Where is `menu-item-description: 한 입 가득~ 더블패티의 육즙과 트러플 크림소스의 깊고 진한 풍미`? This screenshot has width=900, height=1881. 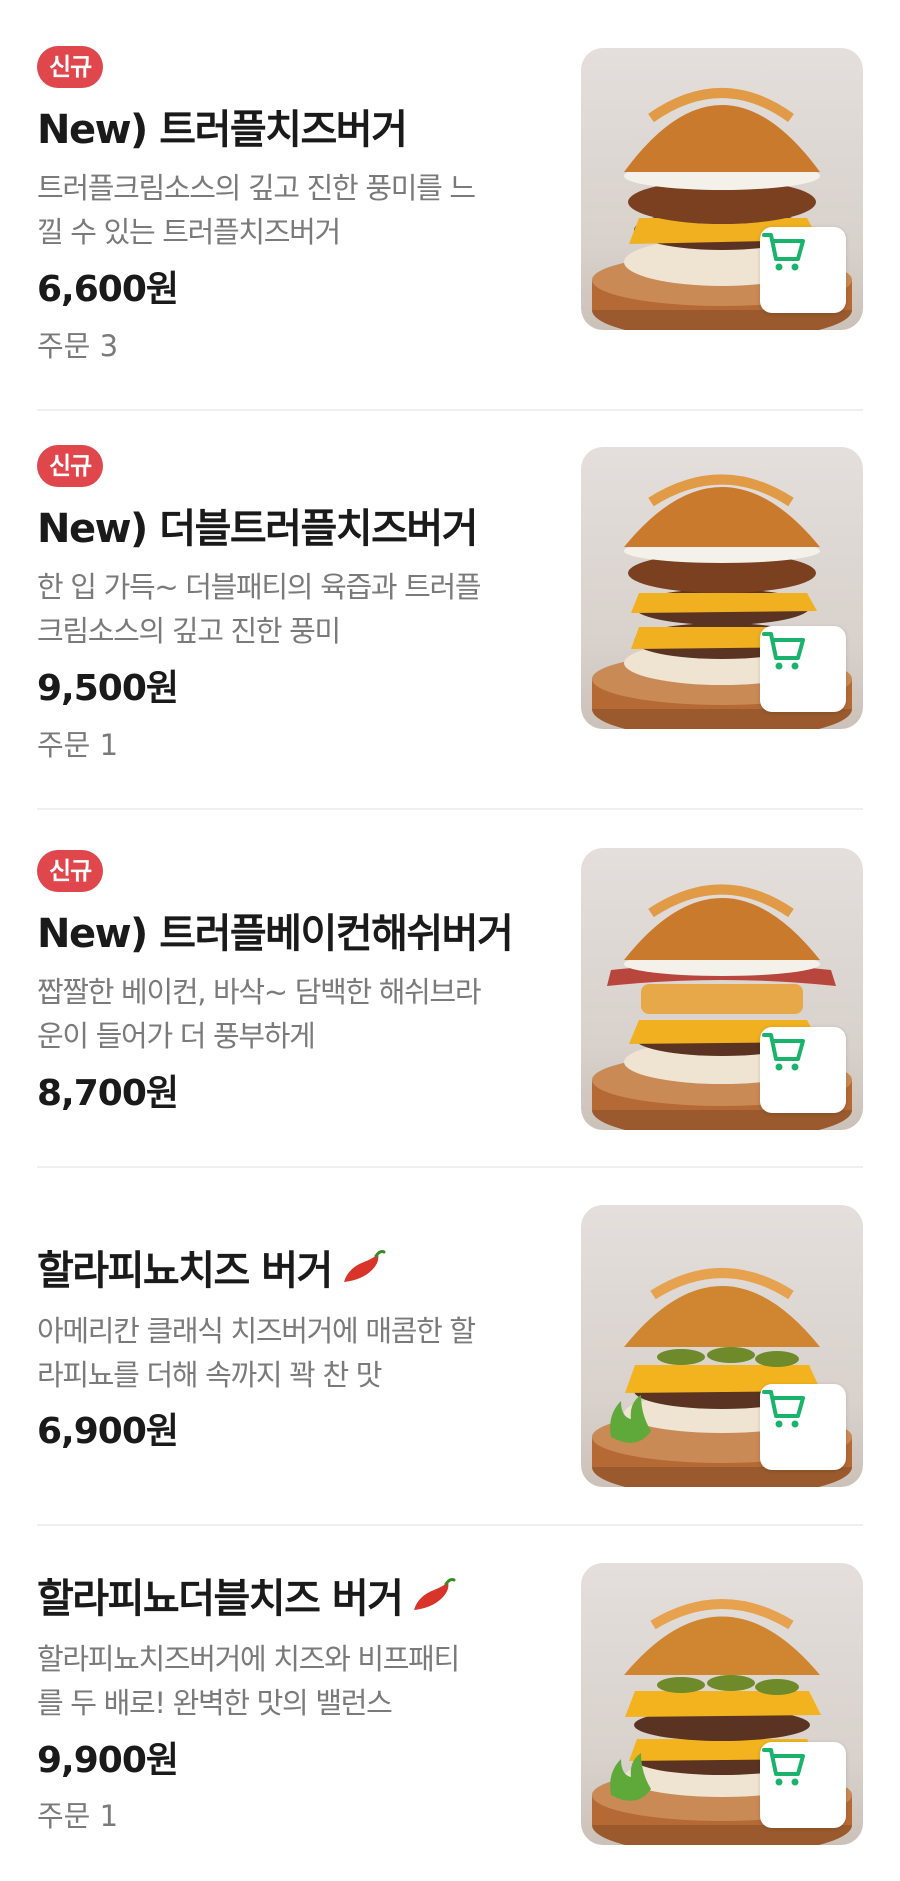
menu-item-description: 한 입 가득~ 더블패티의 육즙과 트러플 크림소스의 깊고 진한 풍미 is located at coordinates (259, 609).